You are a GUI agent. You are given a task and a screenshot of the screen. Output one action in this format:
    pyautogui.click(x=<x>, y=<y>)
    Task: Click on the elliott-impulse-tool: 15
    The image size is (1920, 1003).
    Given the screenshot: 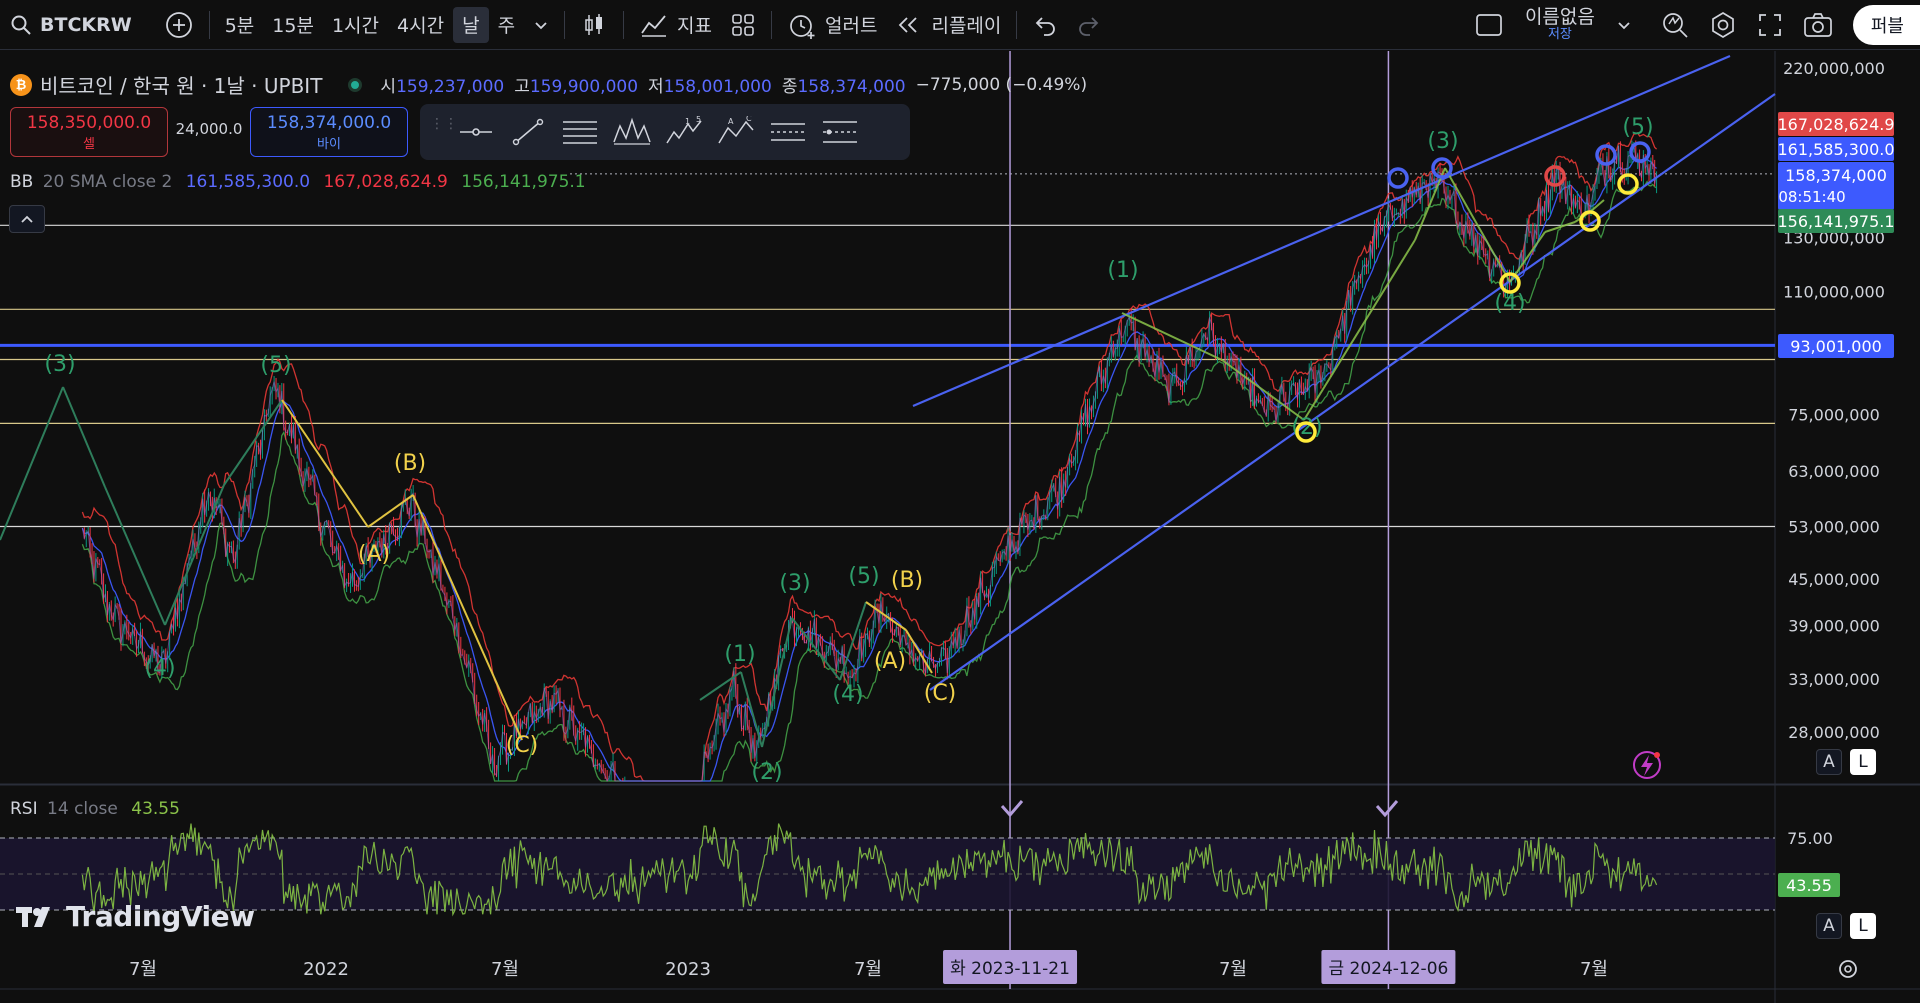 What is the action you would take?
    pyautogui.click(x=684, y=132)
    